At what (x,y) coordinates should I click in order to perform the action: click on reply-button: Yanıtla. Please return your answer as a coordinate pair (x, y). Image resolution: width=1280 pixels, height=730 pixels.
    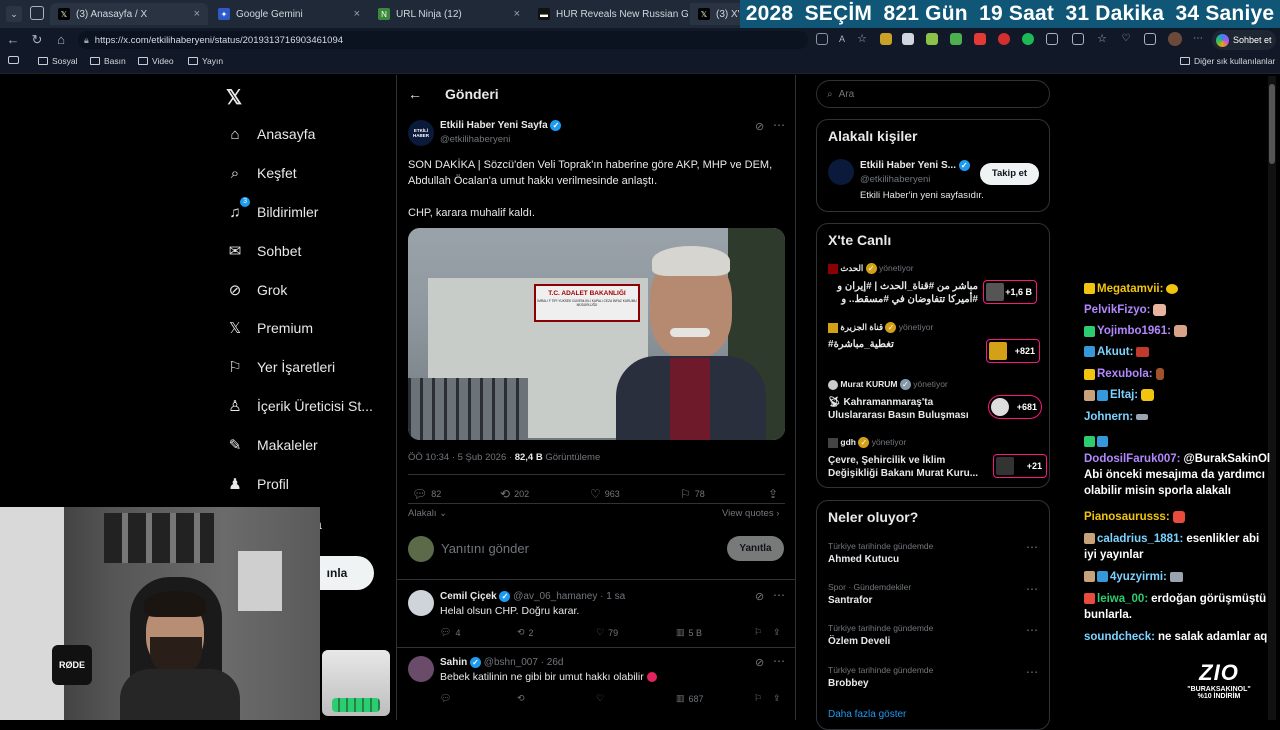
    Looking at the image, I should click on (755, 548).